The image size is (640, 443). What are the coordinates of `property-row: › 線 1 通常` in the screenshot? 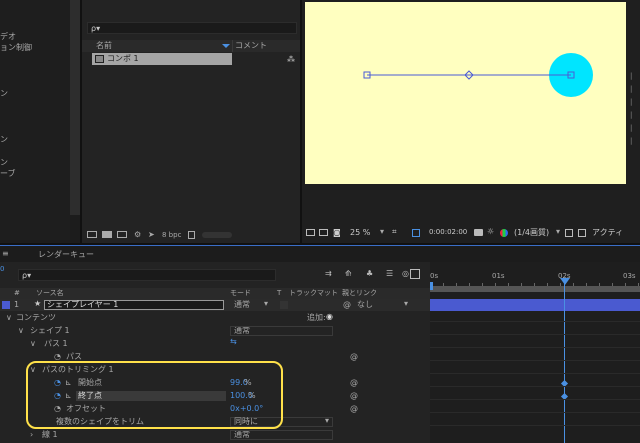 It's located at (215, 435).